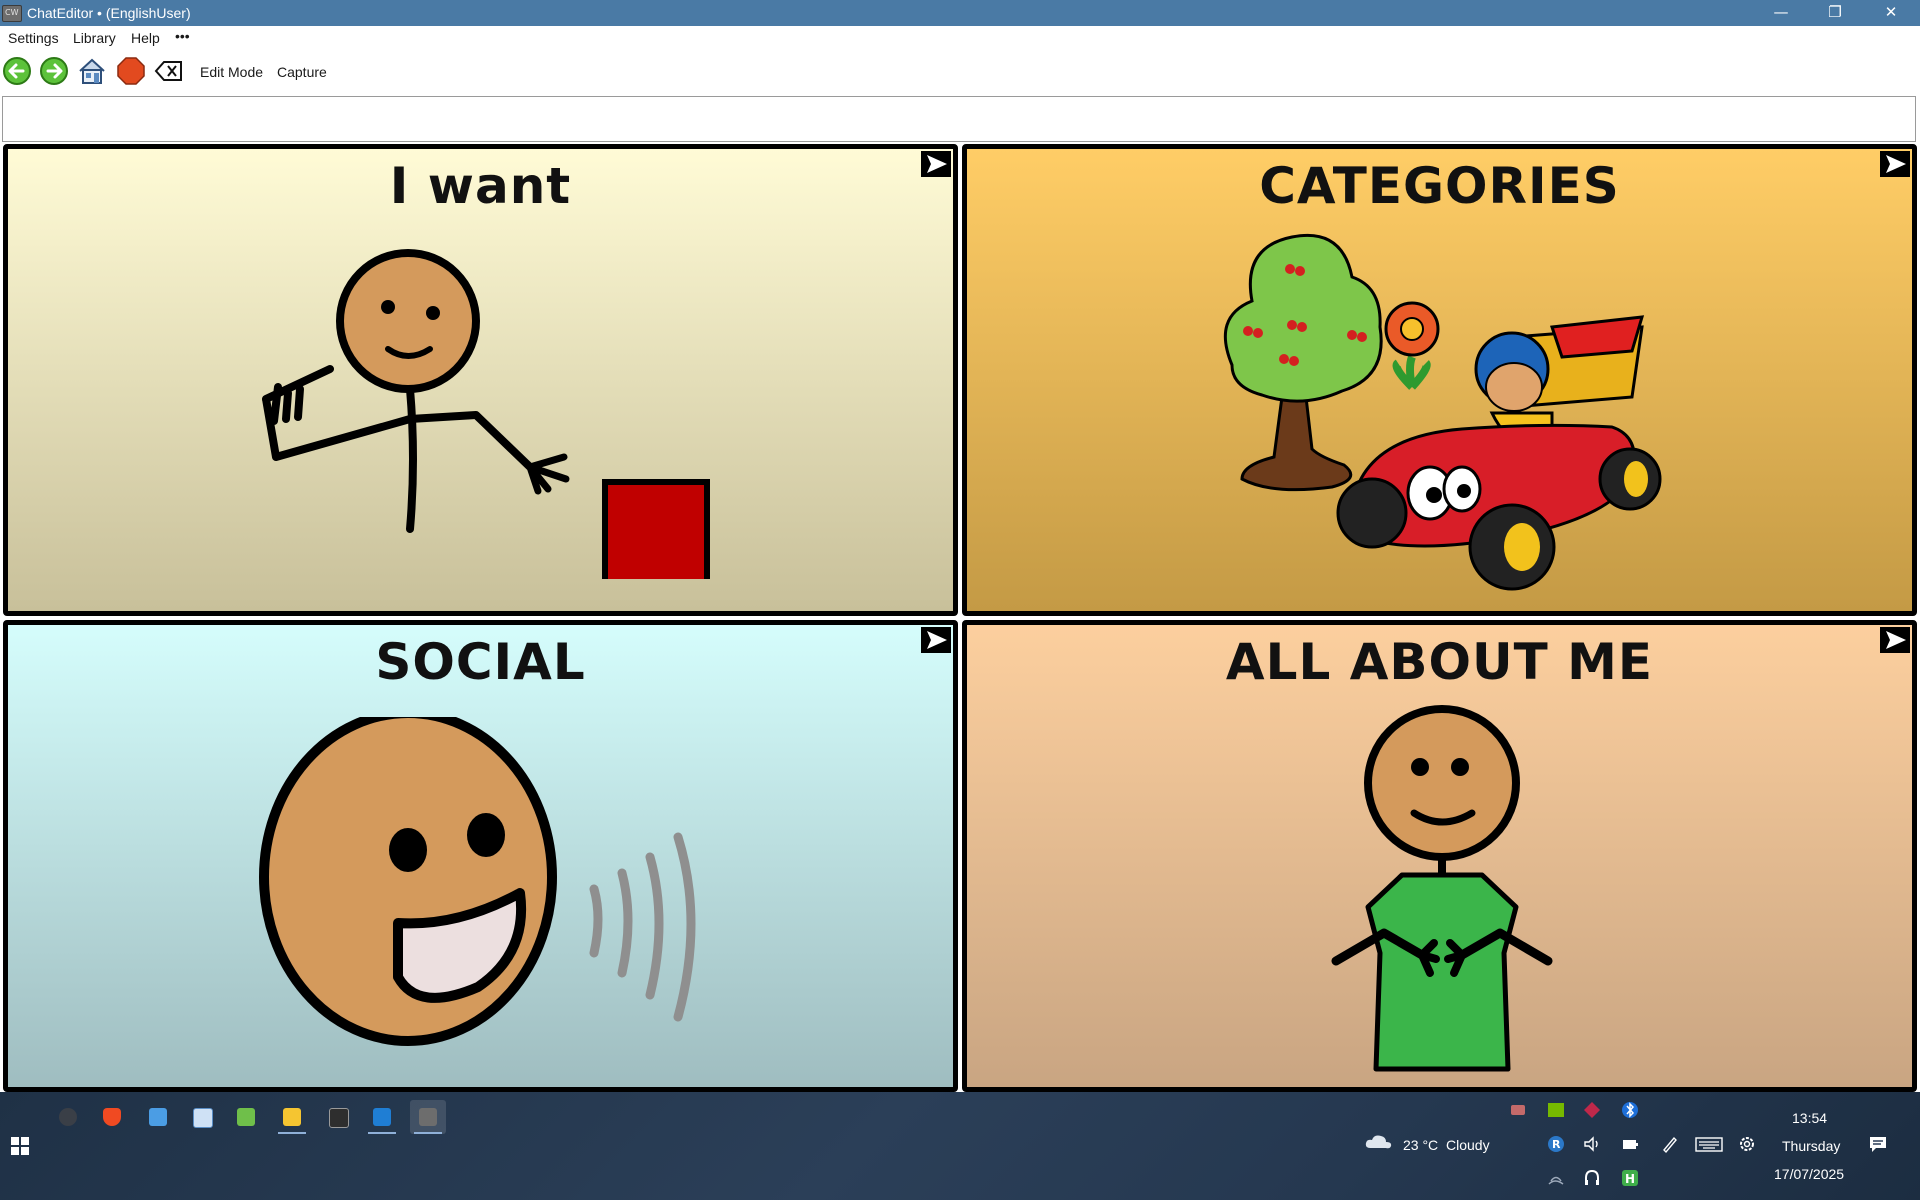 Image resolution: width=1920 pixels, height=1200 pixels. What do you see at coordinates (231, 72) in the screenshot?
I see `edit-mode-button: Edit Mode` at bounding box center [231, 72].